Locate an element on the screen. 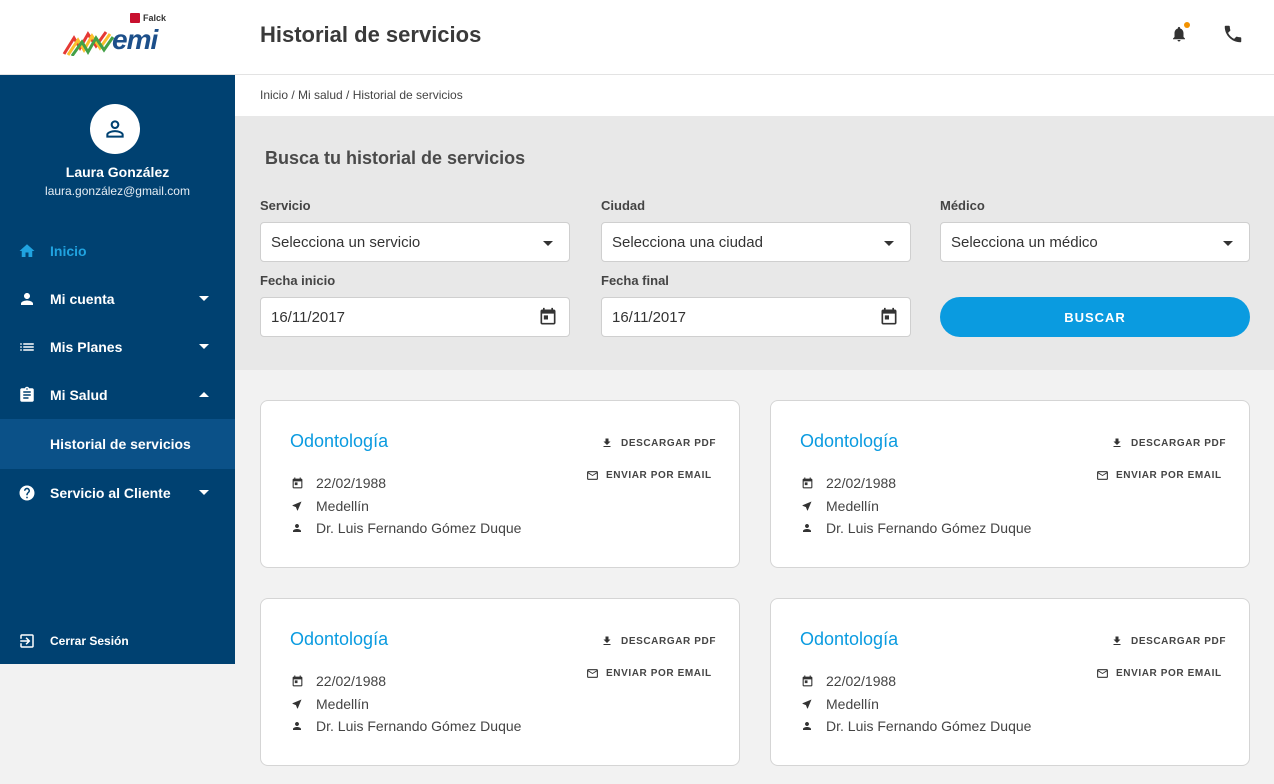 Image resolution: width=1274 pixels, height=784 pixels. avatar is located at coordinates (115, 129).